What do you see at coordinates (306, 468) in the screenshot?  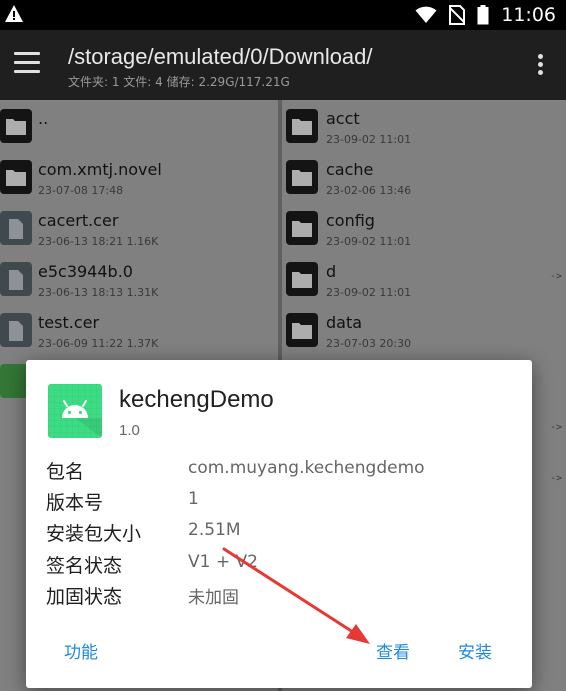 I see `info-value: com.muyang.kechengdemo` at bounding box center [306, 468].